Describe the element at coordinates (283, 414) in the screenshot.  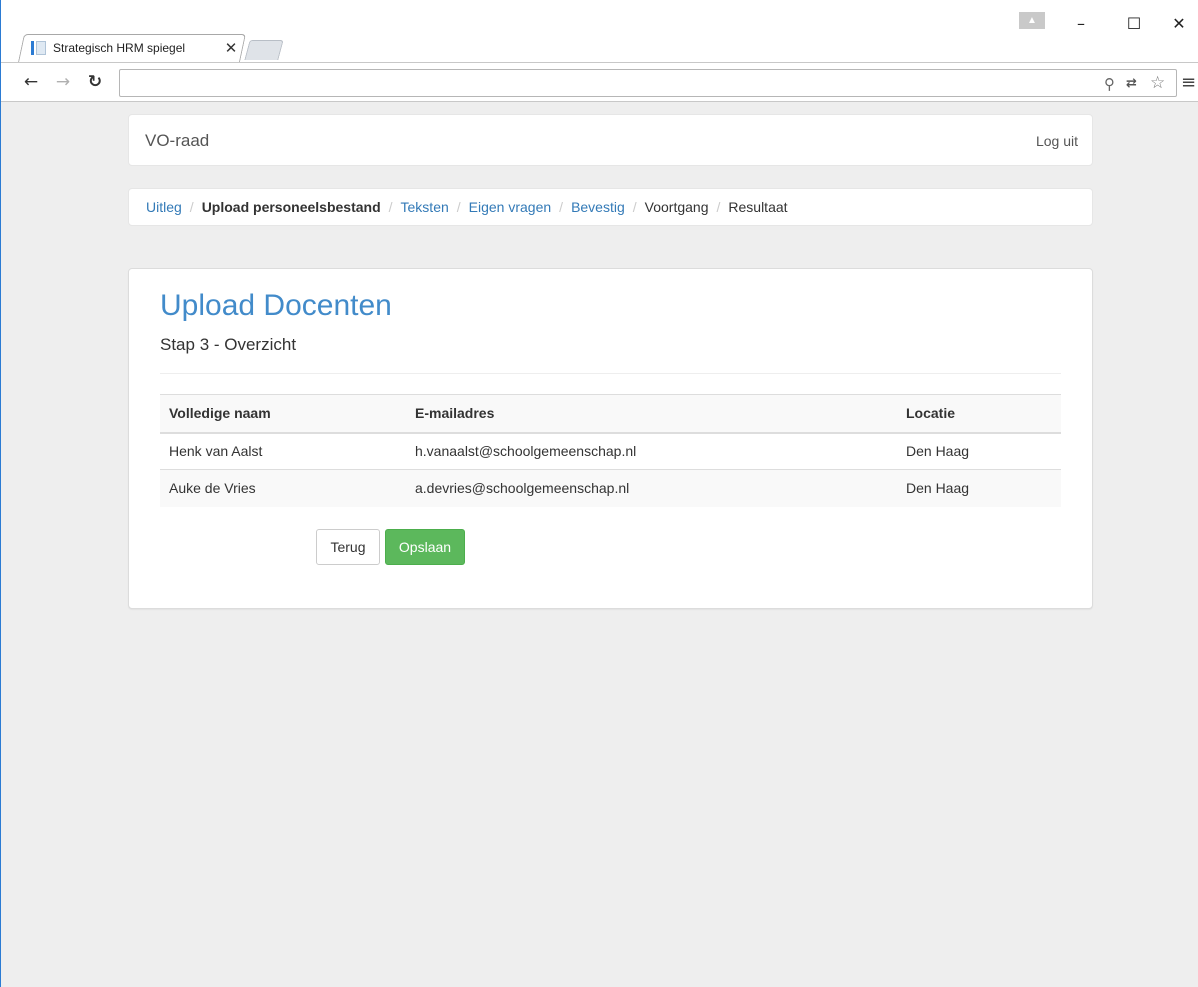
I see `header-full-name: Volledige naam` at that location.